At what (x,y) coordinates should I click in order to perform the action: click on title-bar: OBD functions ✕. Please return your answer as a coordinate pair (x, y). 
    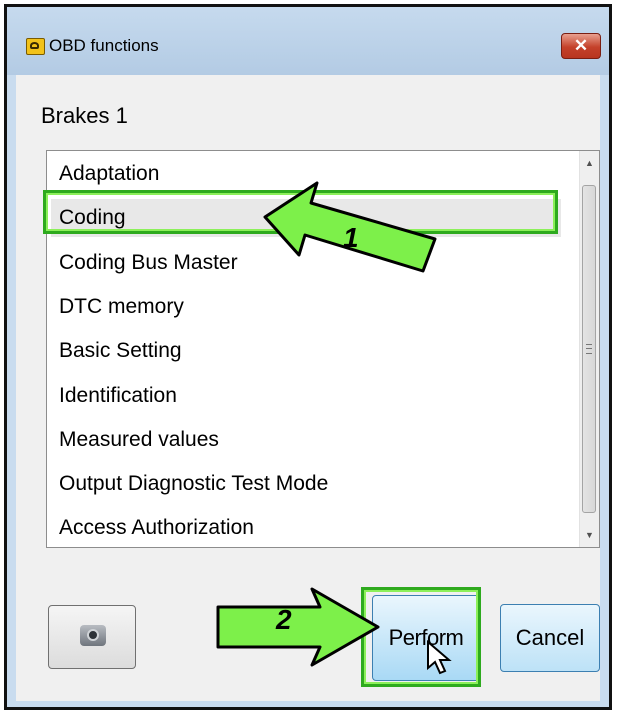
    Looking at the image, I should click on (308, 41).